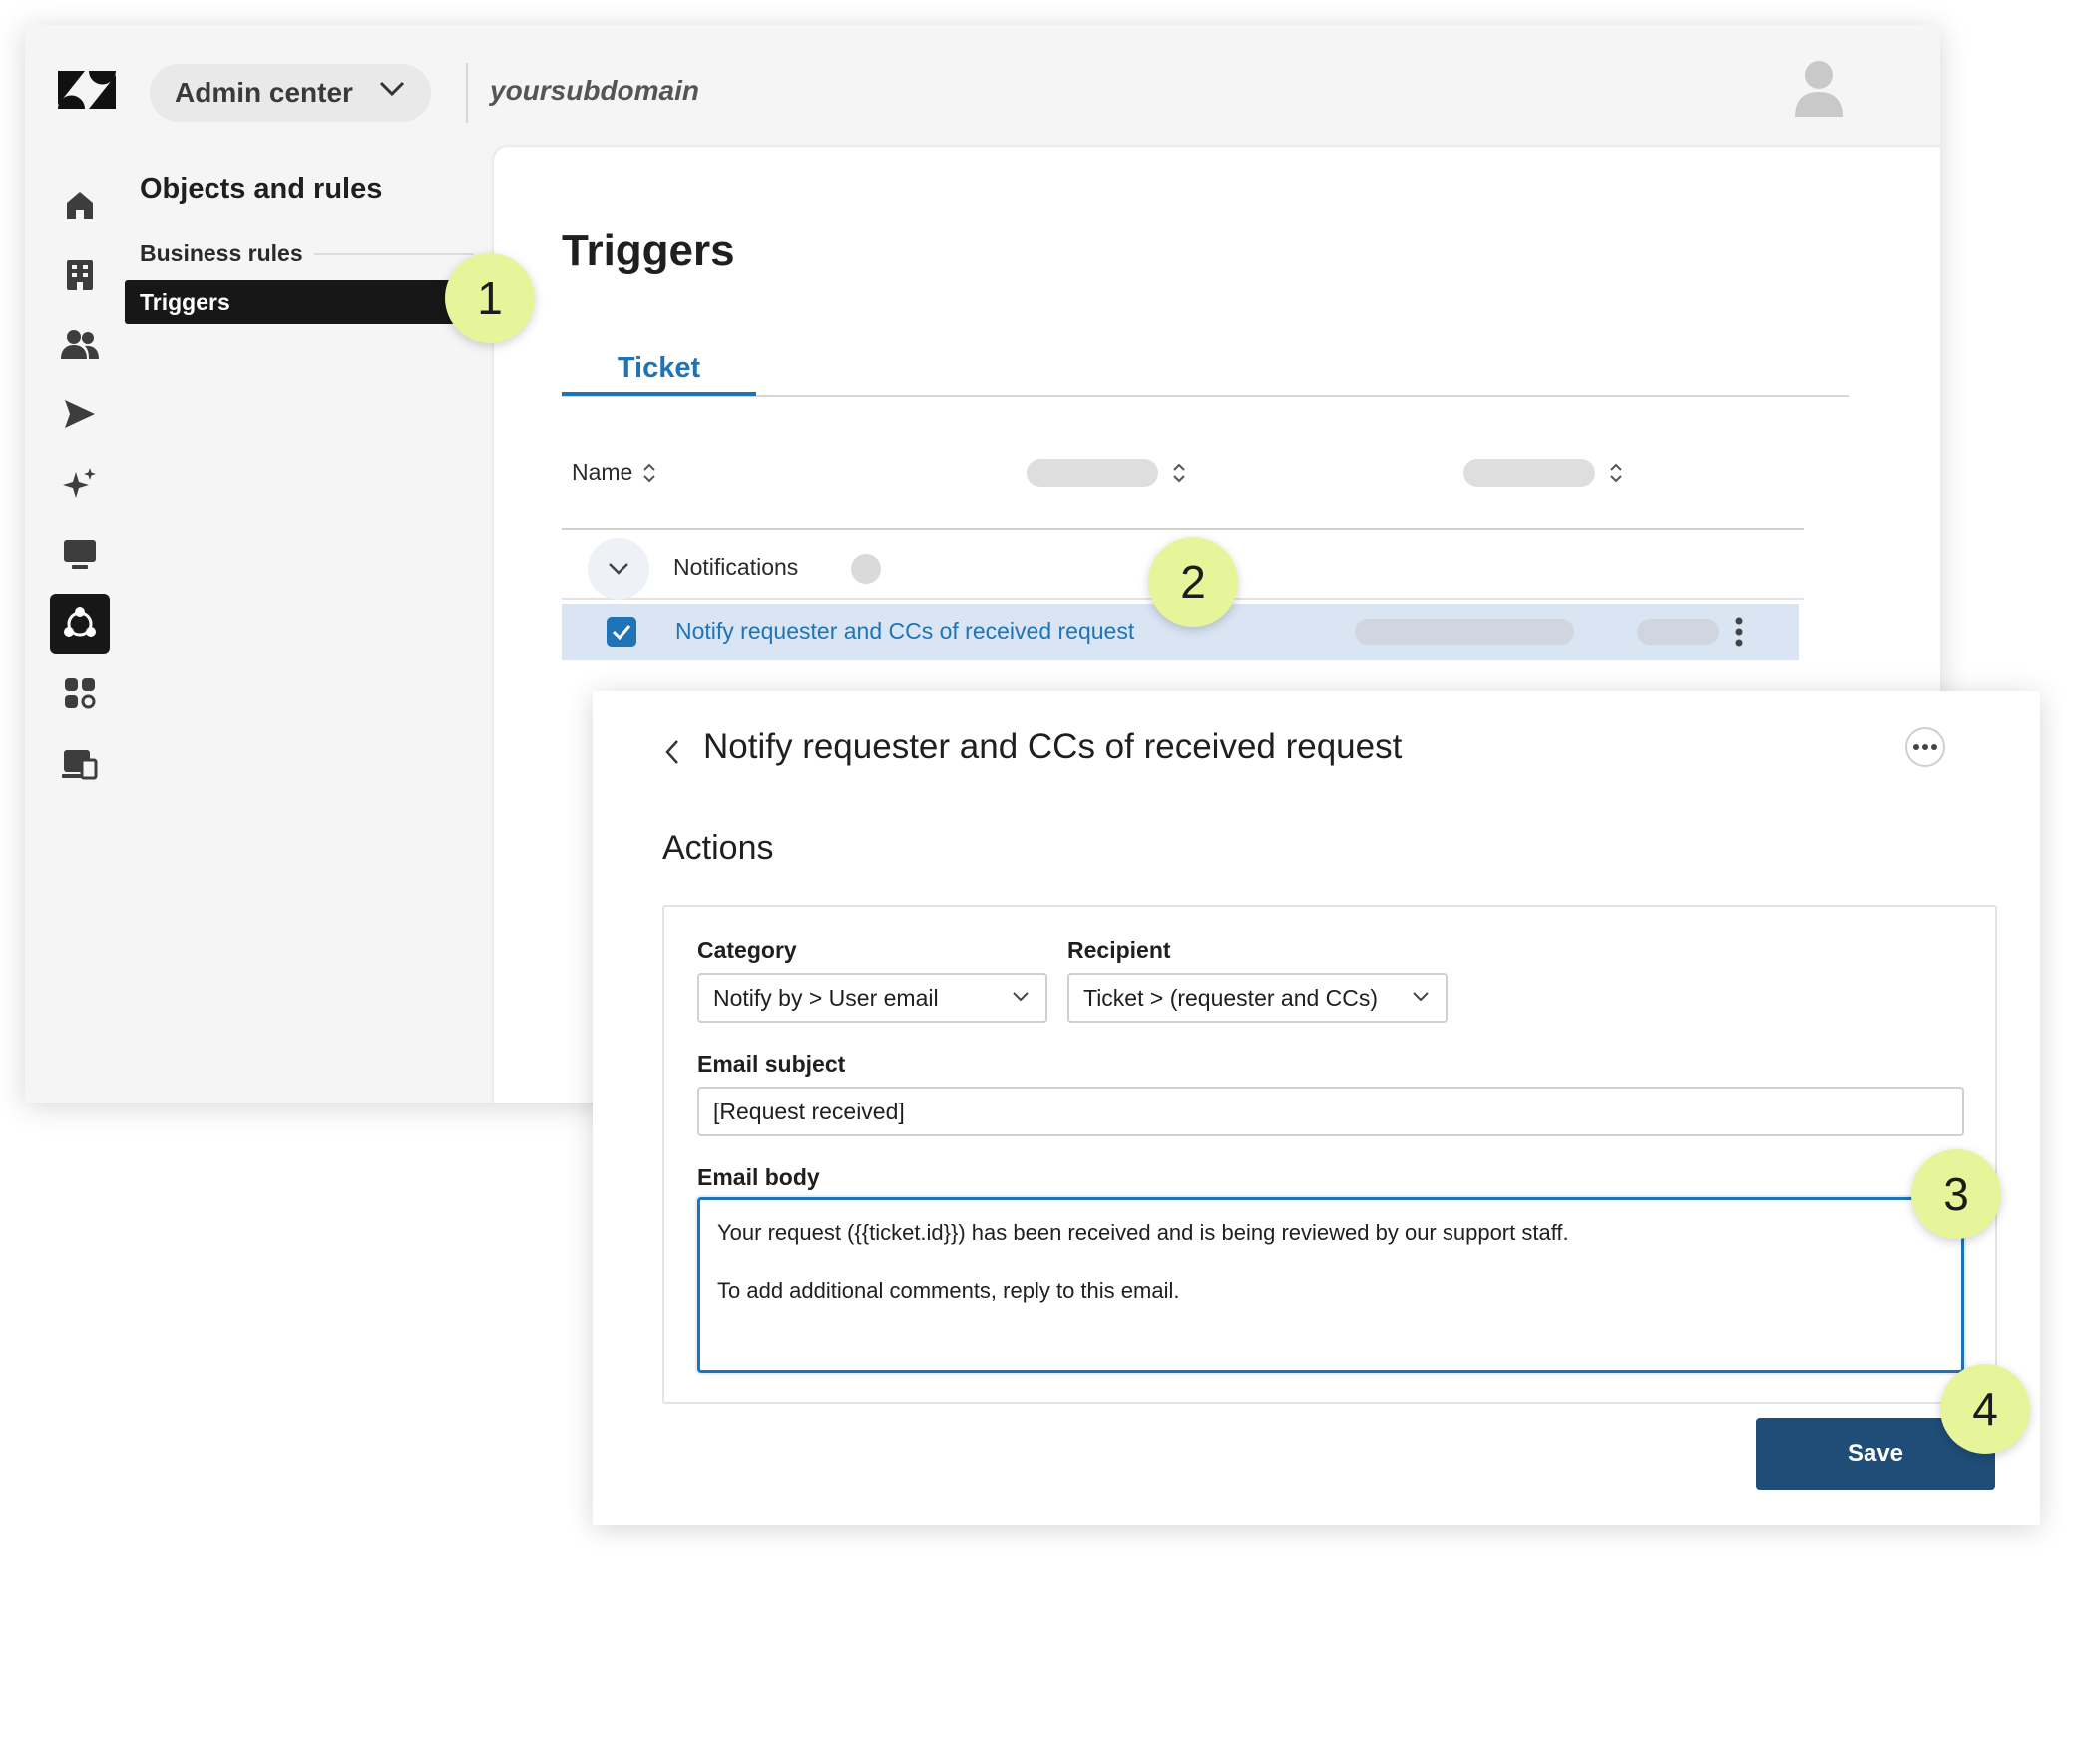 This screenshot has width=2073, height=1764. I want to click on product-switcher-label: Admin center, so click(264, 92).